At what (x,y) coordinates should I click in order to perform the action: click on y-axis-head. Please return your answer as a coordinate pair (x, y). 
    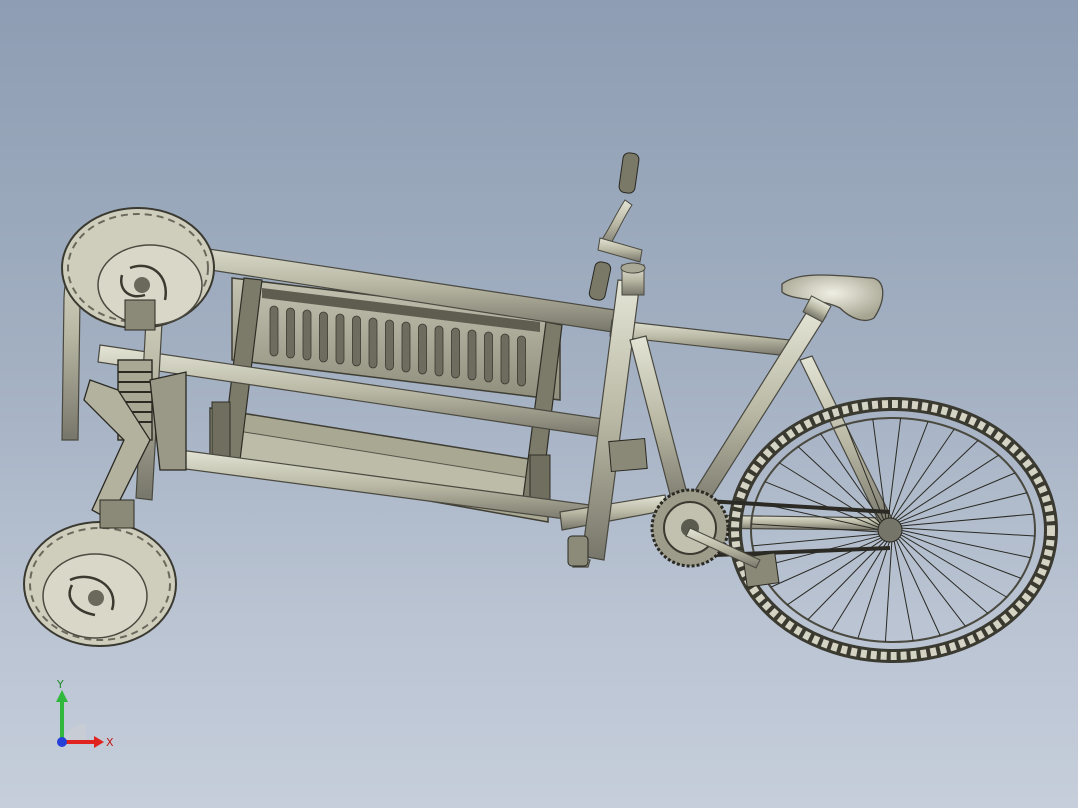
    Looking at the image, I should click on (62, 696).